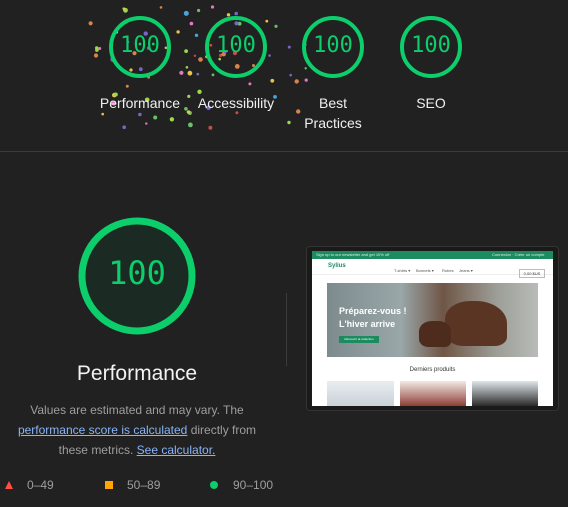  What do you see at coordinates (214, 485) in the screenshot?
I see `circle-pass-icon` at bounding box center [214, 485].